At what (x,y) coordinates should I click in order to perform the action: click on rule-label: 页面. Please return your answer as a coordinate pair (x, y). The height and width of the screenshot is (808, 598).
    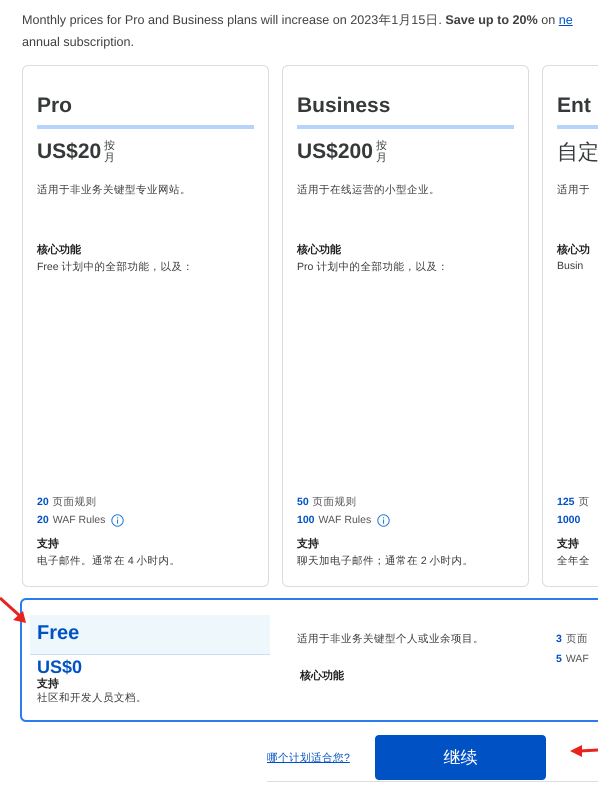
    Looking at the image, I should click on (577, 639).